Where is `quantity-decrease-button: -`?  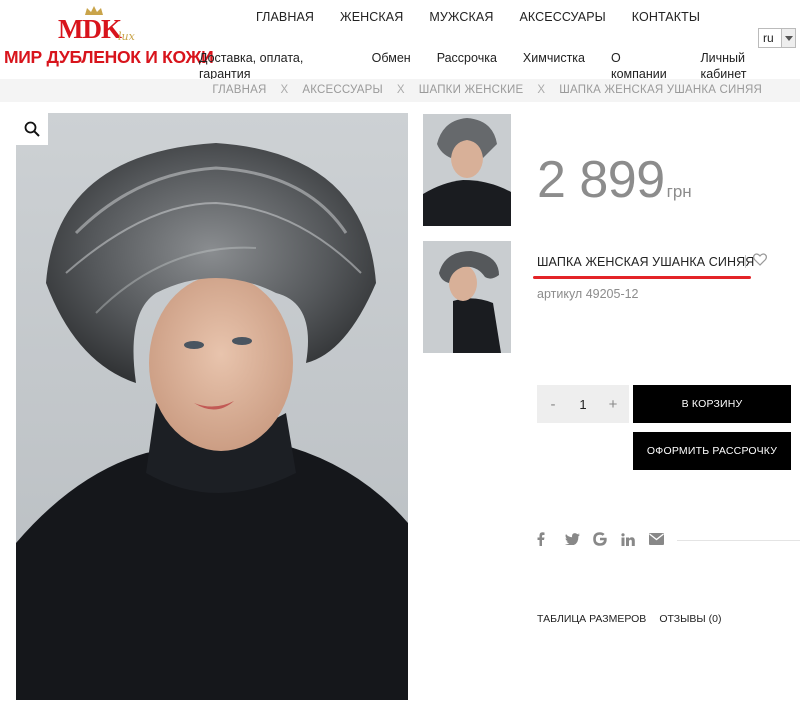
quantity-decrease-button: - is located at coordinates (553, 404).